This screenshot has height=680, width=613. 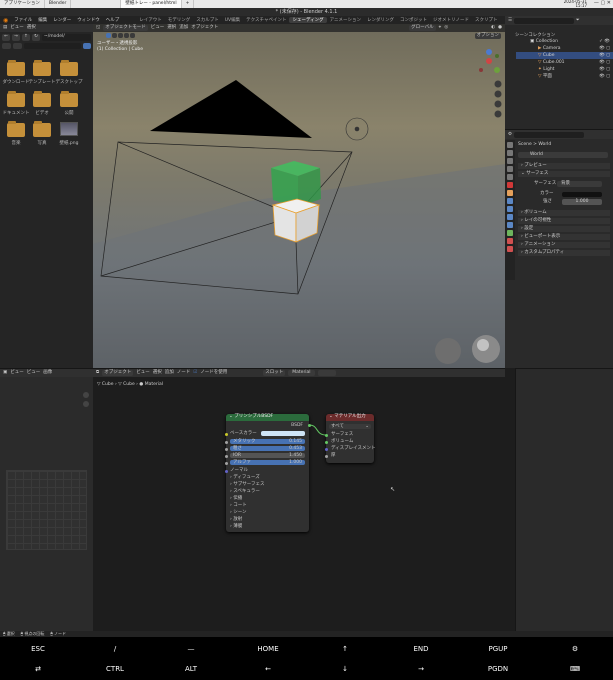 I want to click on refresh-button: ↻, so click(x=36, y=37).